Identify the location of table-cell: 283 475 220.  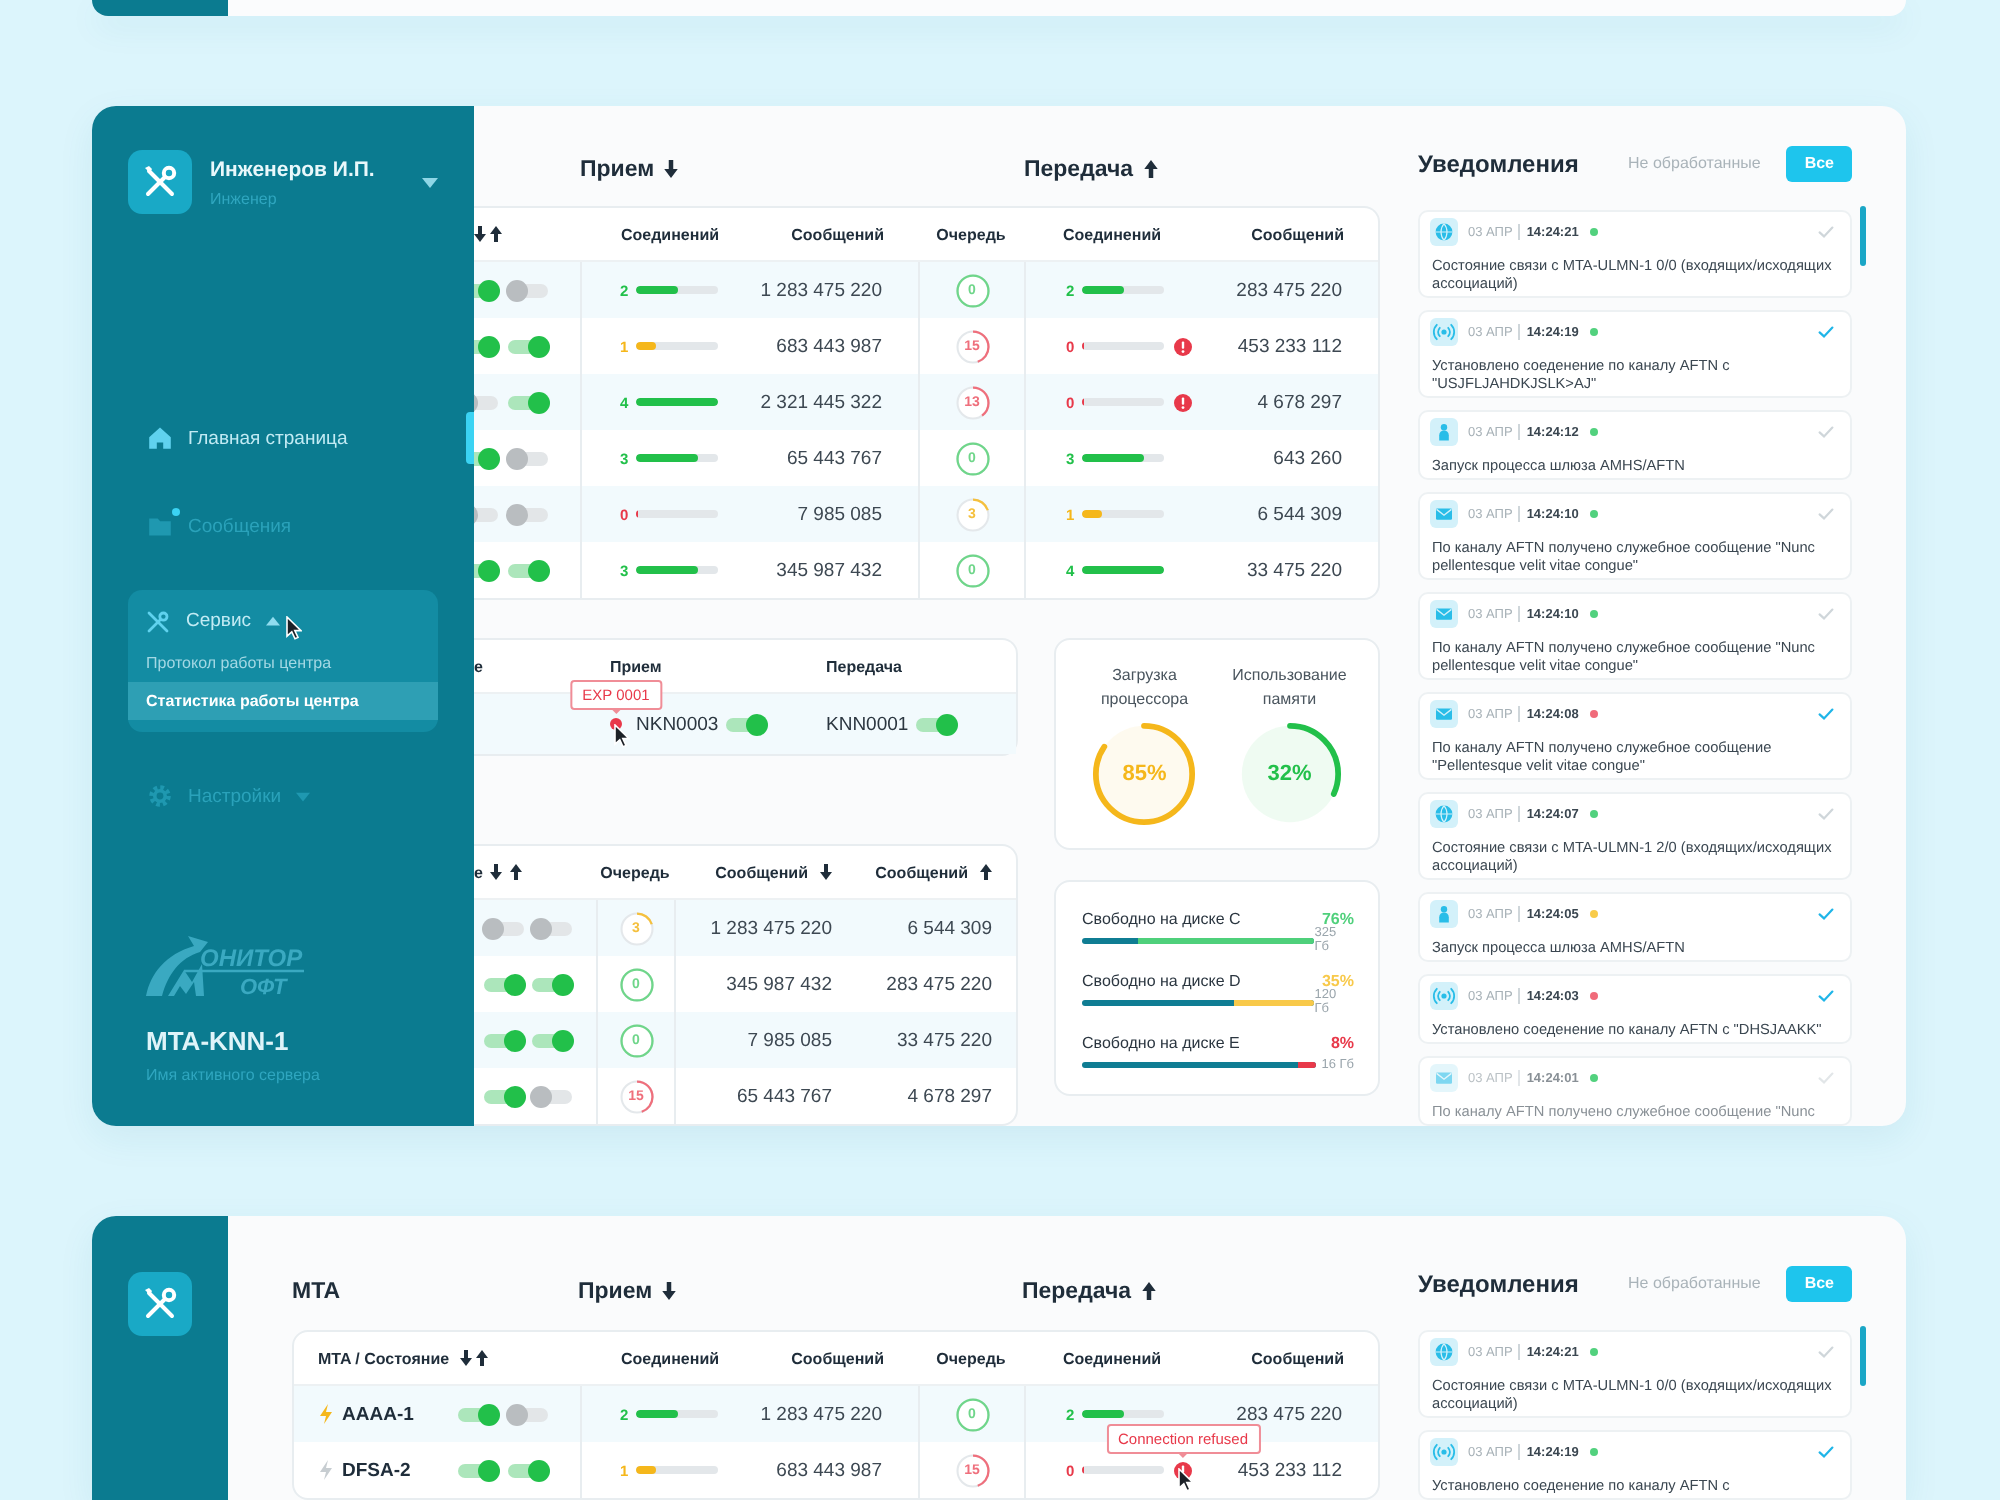
(1289, 290).